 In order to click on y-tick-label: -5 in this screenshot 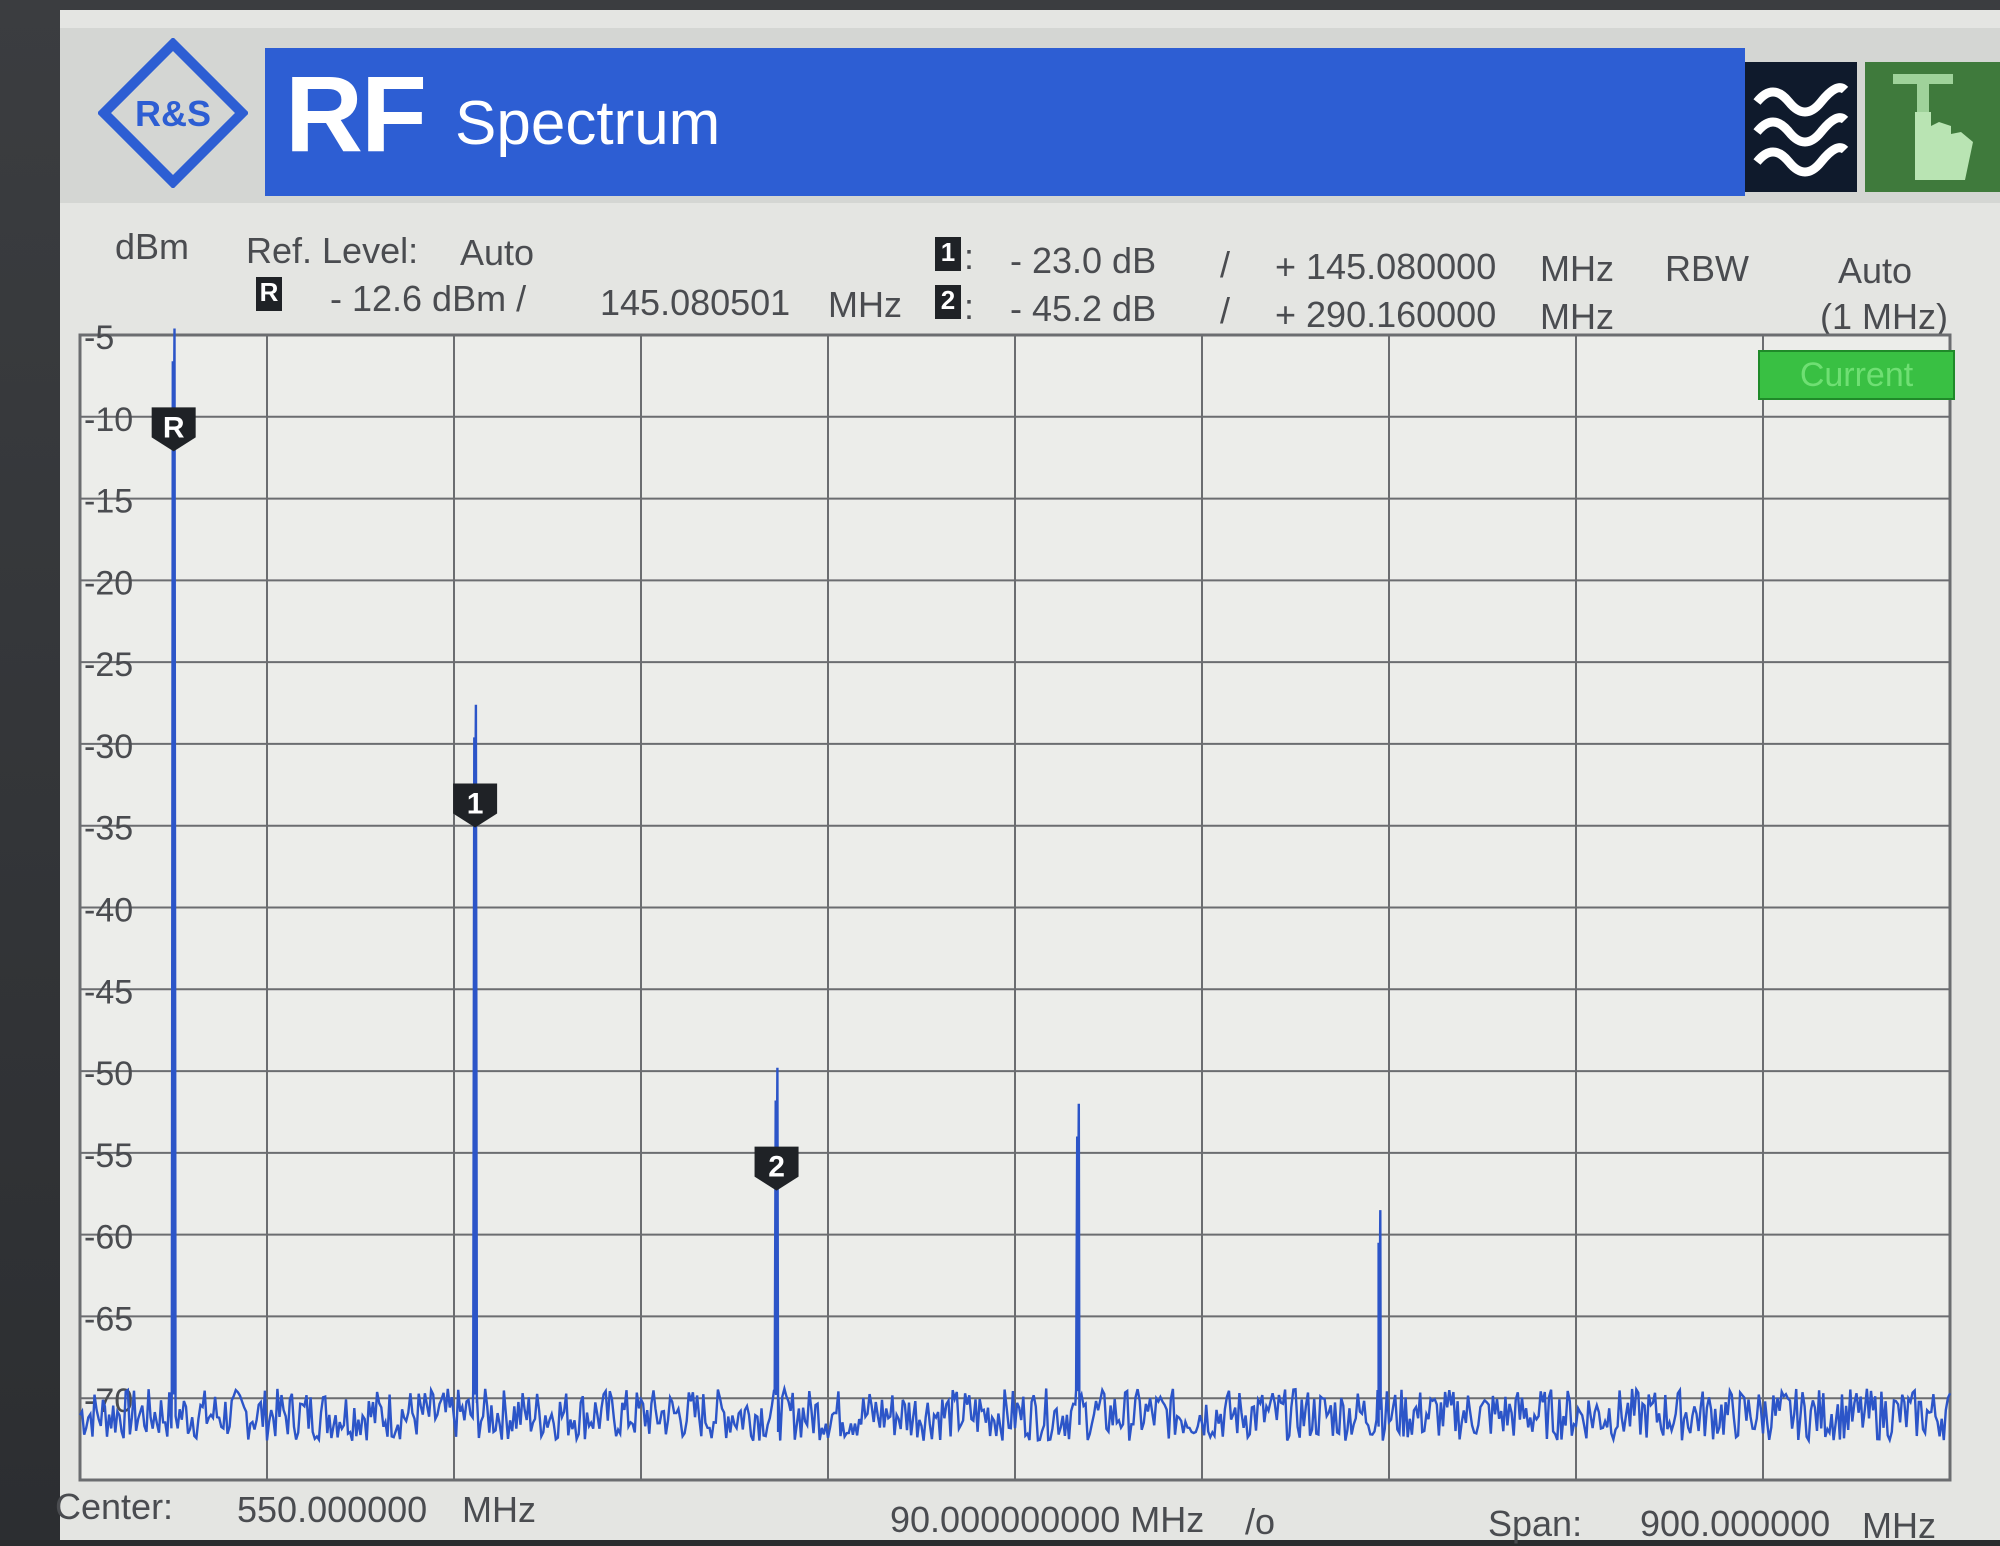, I will do `click(99, 338)`.